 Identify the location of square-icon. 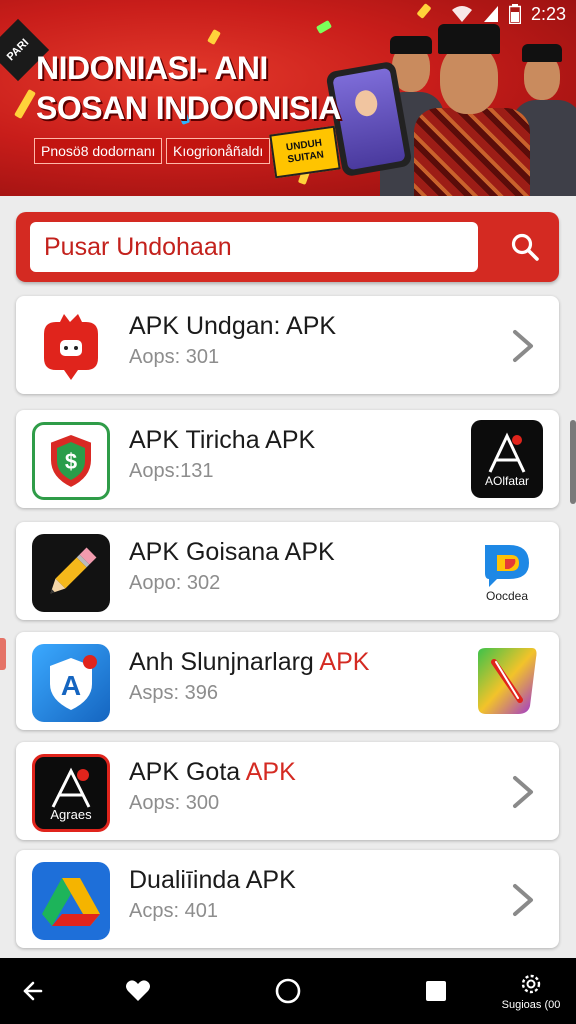
(436, 991).